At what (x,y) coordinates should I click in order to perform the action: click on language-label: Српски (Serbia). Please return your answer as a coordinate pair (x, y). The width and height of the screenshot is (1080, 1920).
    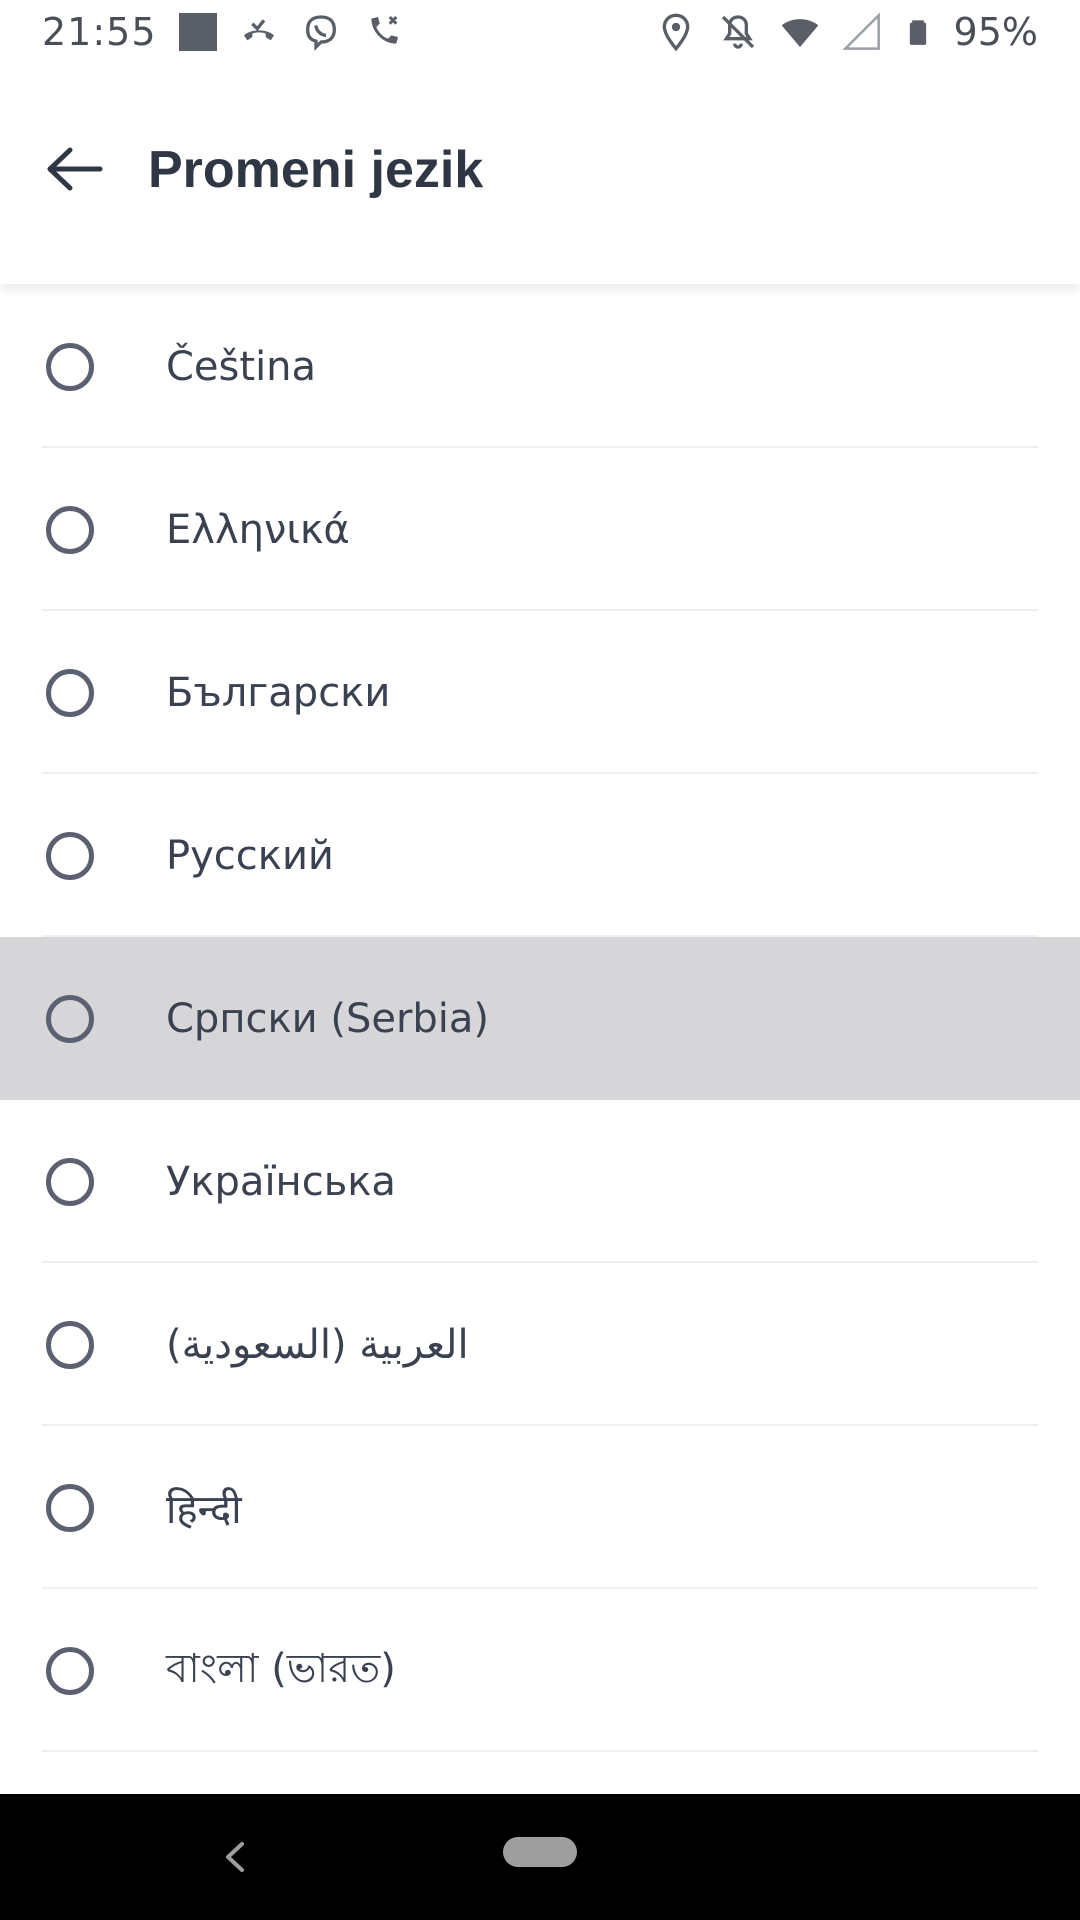
    Looking at the image, I should click on (328, 1018).